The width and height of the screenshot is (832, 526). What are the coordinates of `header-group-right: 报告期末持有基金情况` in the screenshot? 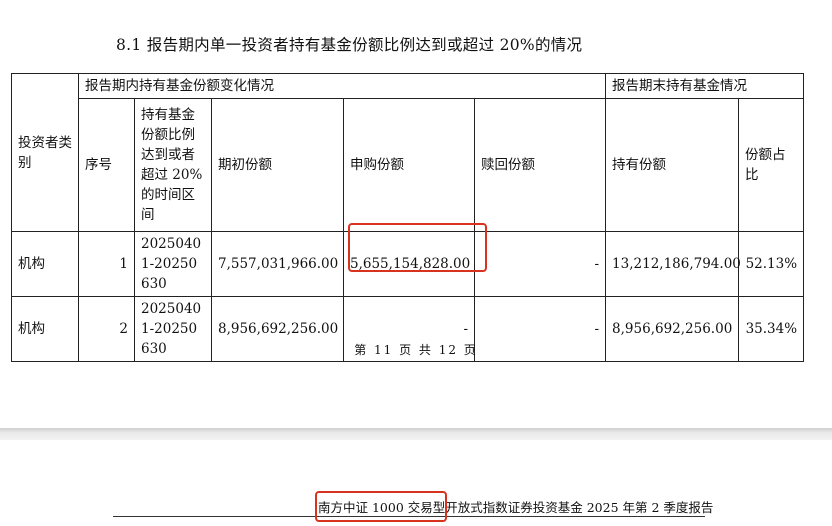 It's located at (705, 86).